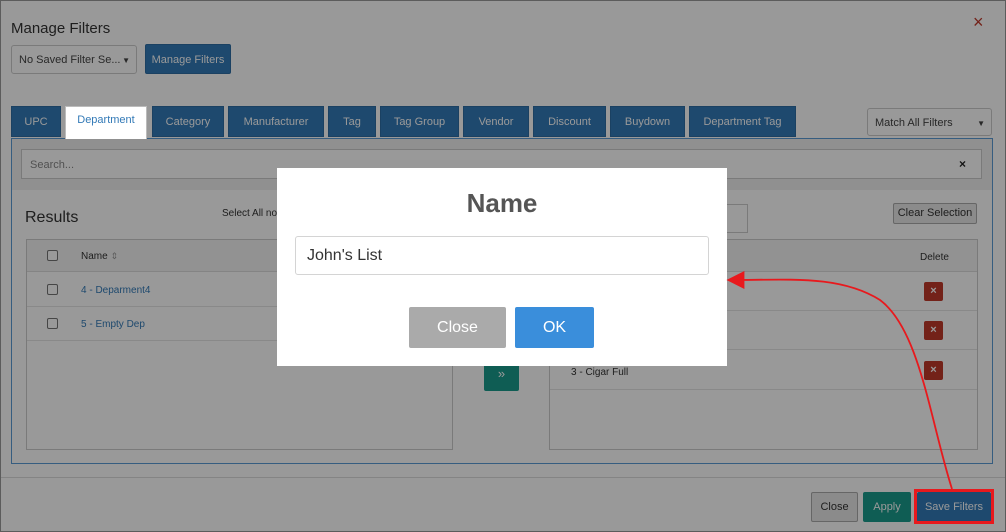 The height and width of the screenshot is (532, 1006). I want to click on save-filters-highlight, so click(954, 506).